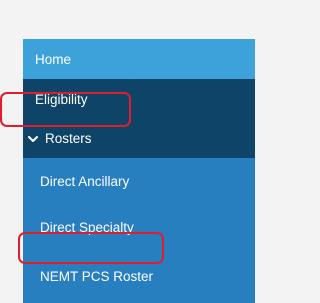 This screenshot has width=320, height=303. Describe the element at coordinates (97, 276) in the screenshot. I see `sidebar-item-label: NEMT PCS Roster` at that location.